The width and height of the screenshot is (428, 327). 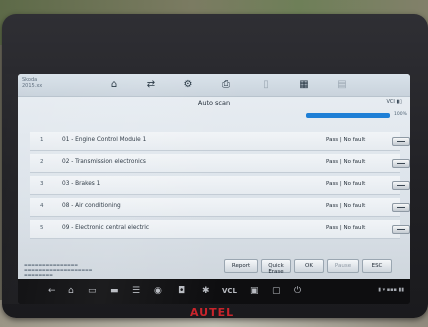 What do you see at coordinates (181, 291) in the screenshot?
I see `camera-icon: ◘` at bounding box center [181, 291].